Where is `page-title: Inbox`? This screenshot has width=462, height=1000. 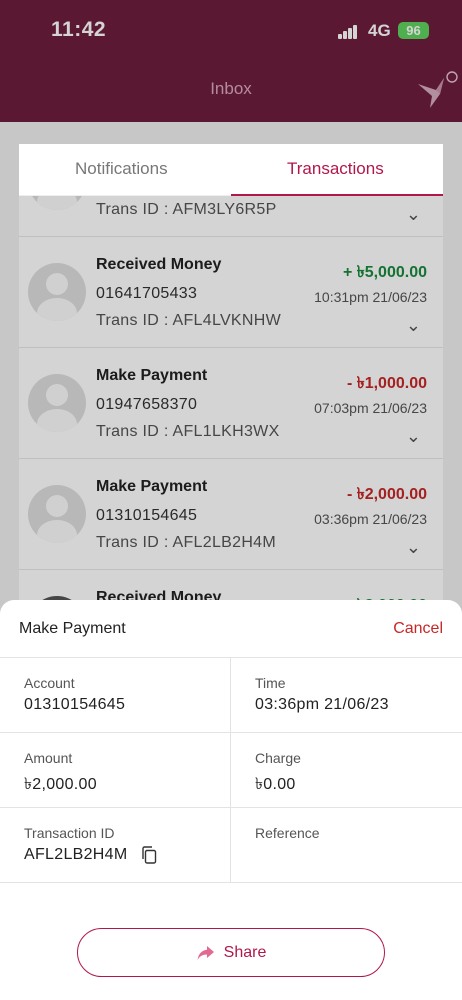 page-title: Inbox is located at coordinates (231, 88).